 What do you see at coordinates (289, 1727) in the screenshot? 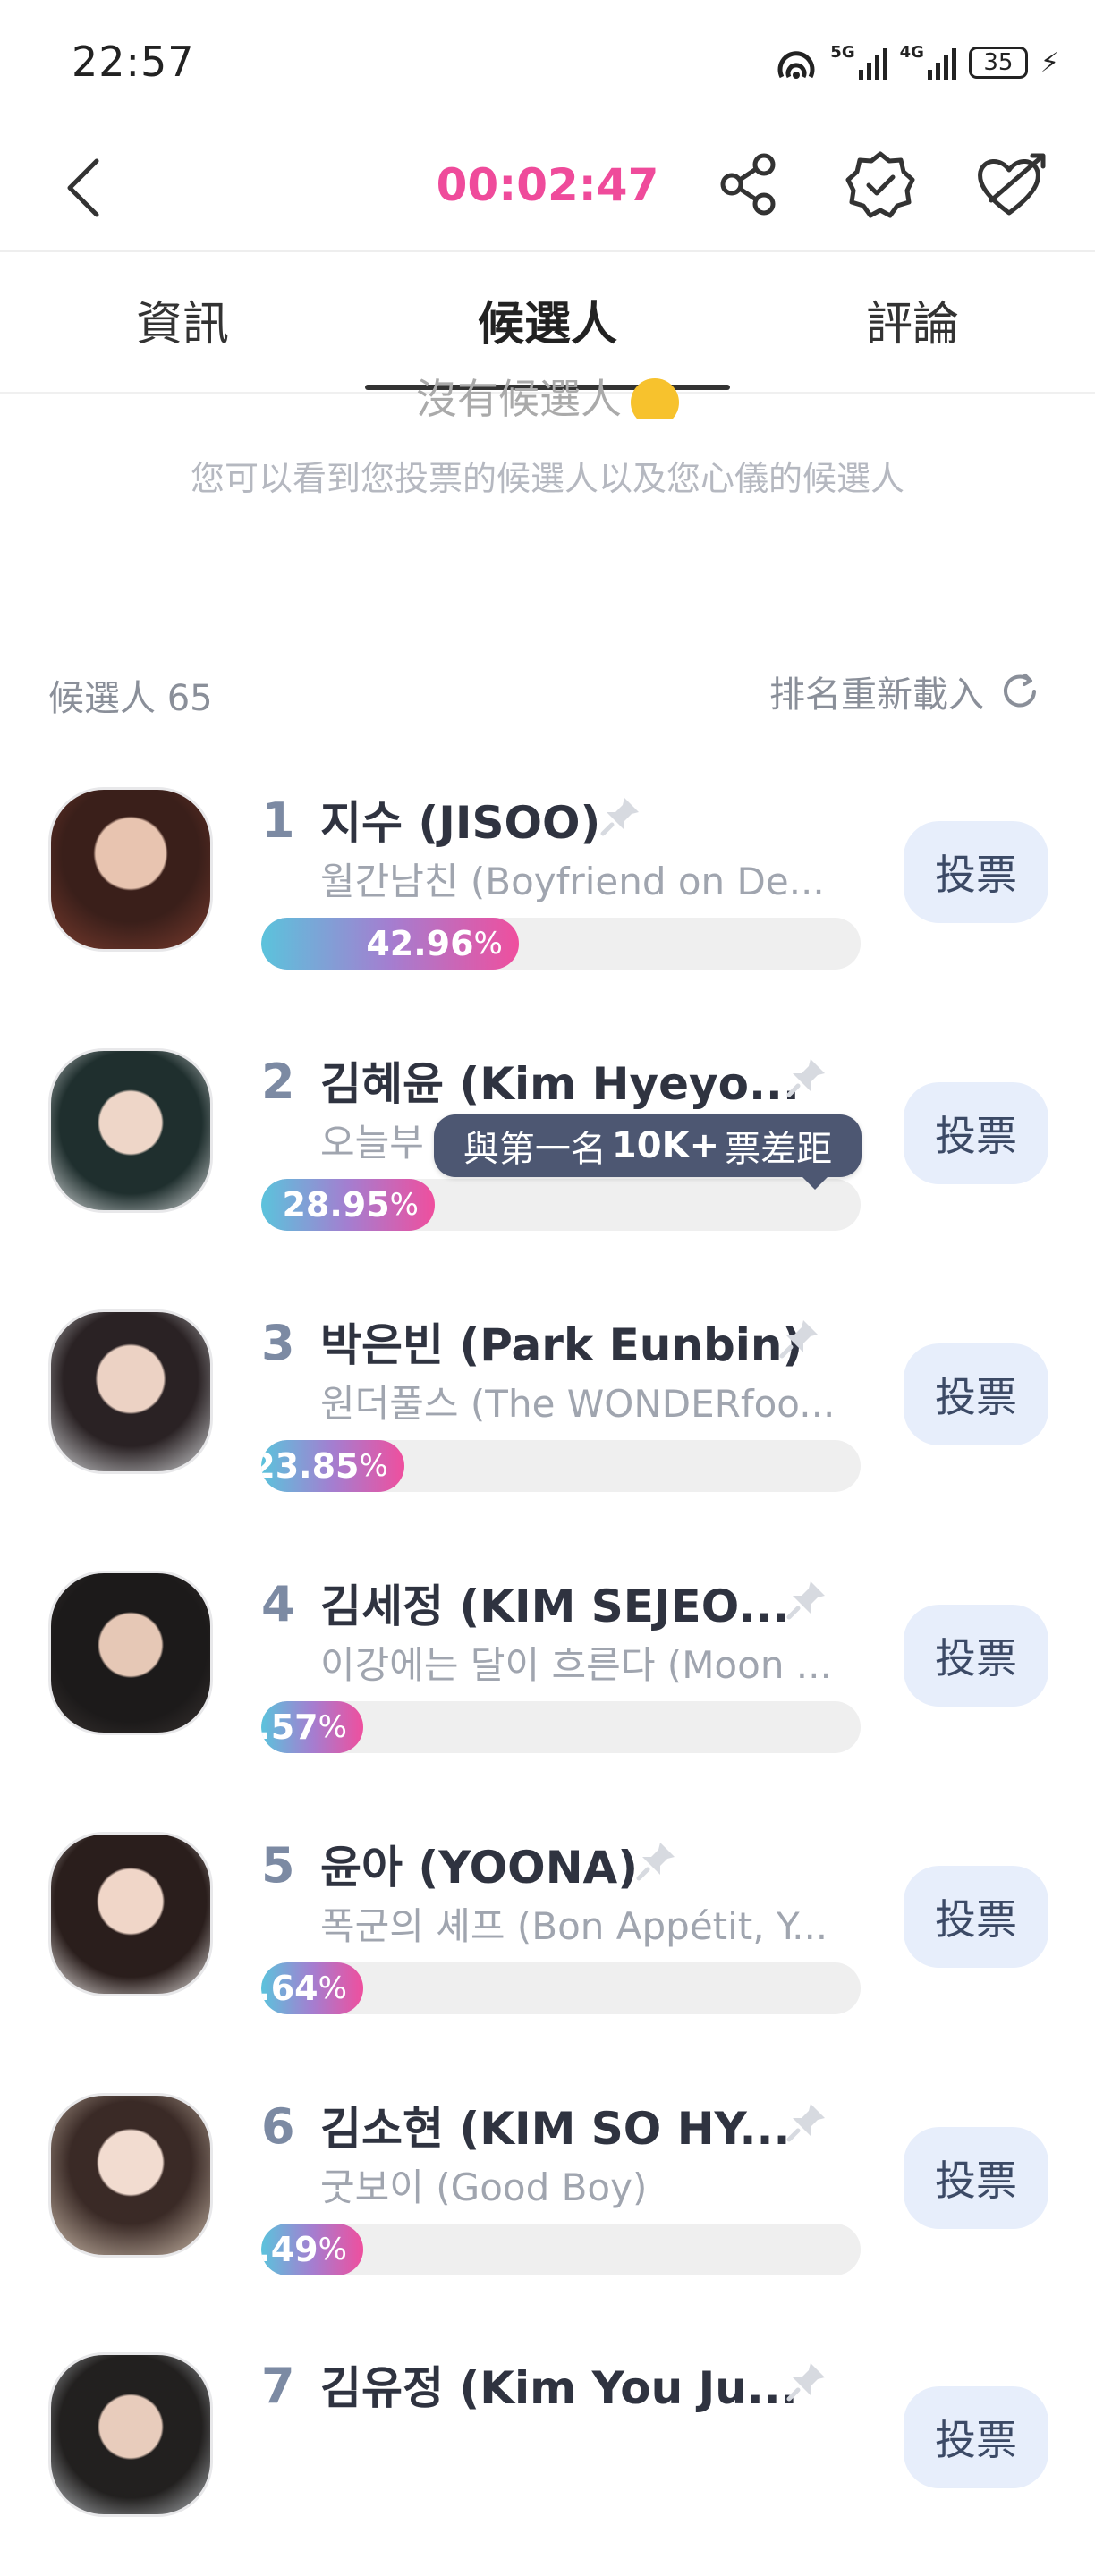
I see `vote-percentage-value: 1.57` at bounding box center [289, 1727].